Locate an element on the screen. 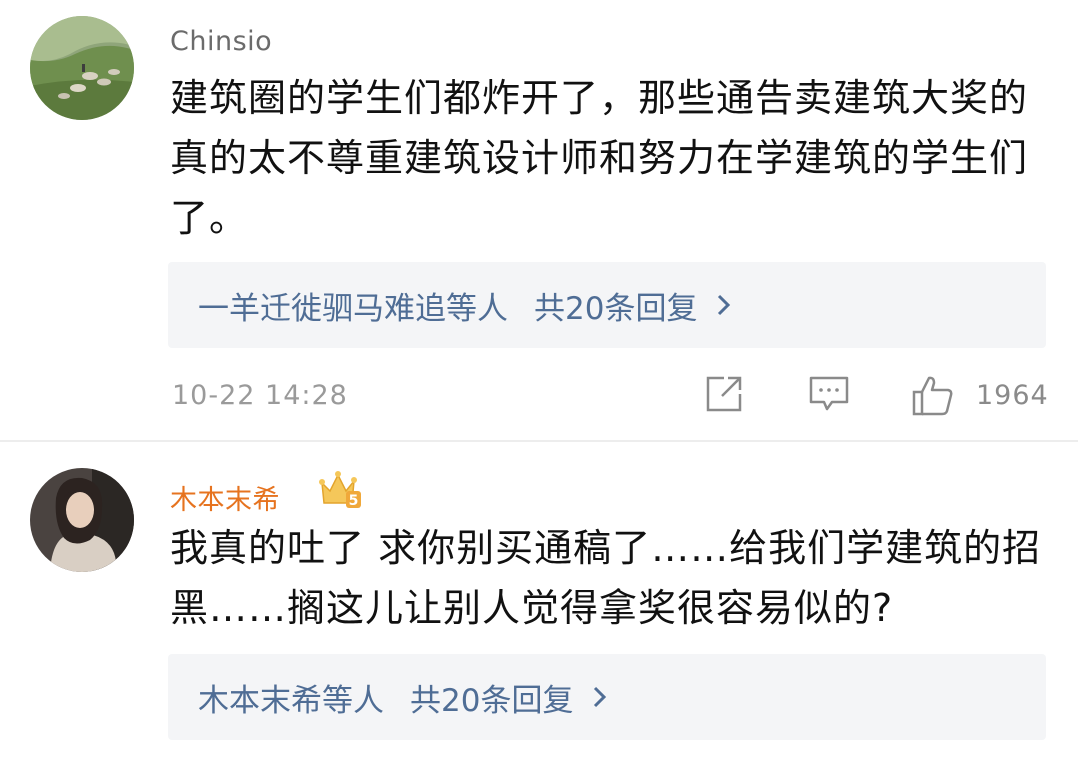 Image resolution: width=1078 pixels, height=760 pixels. avatar is located at coordinates (82, 520).